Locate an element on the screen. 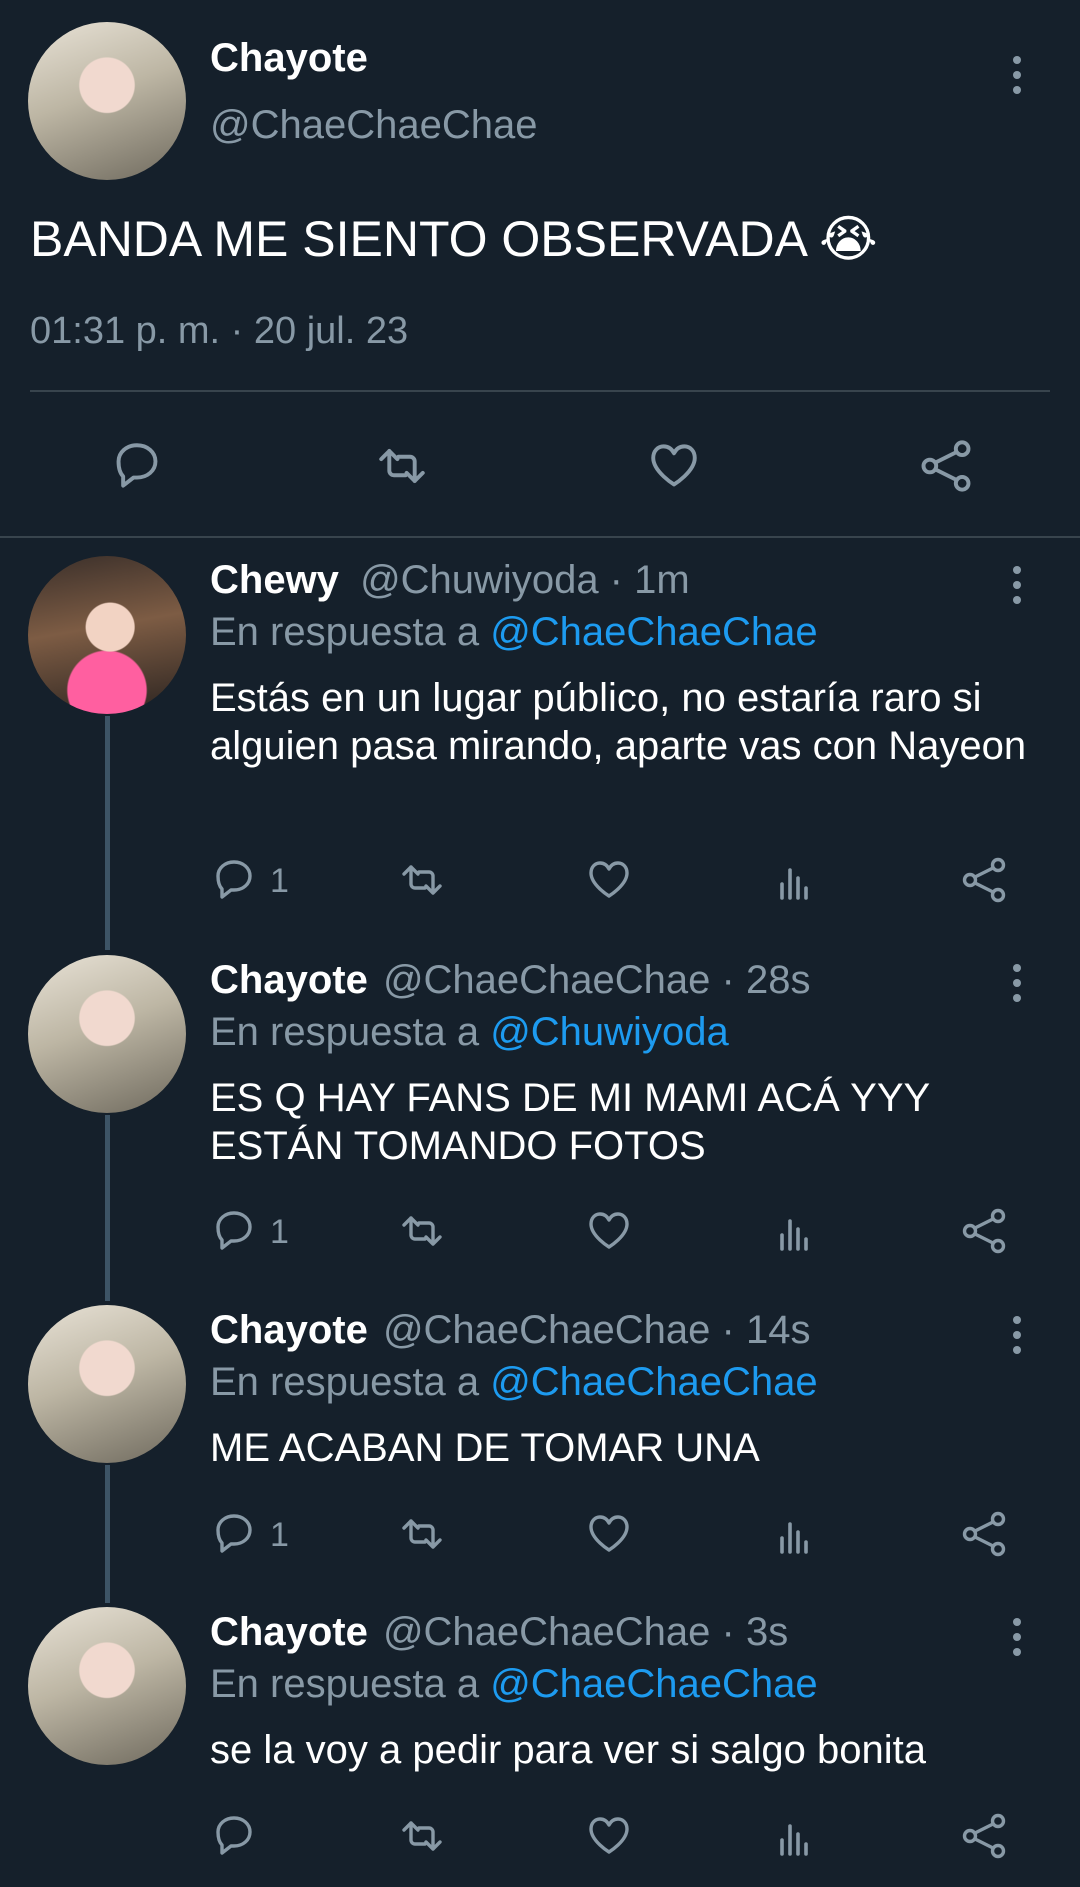  author-name: Chewy is located at coordinates (274, 580).